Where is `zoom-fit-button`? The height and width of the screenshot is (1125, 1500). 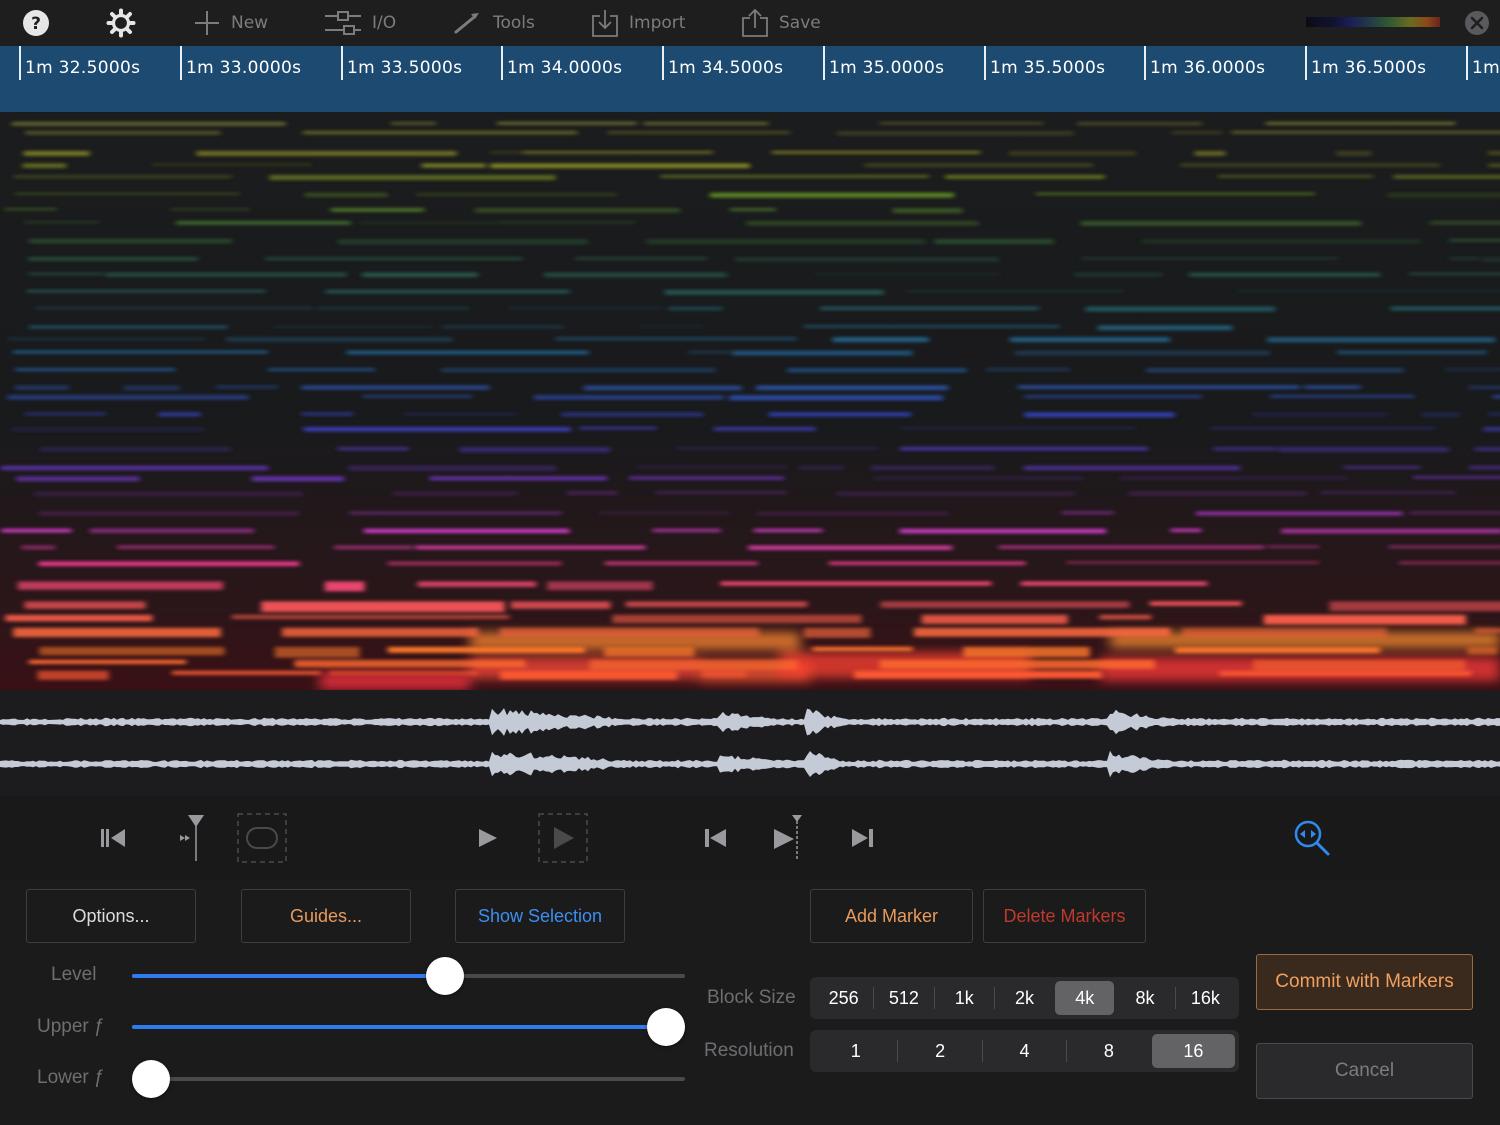
zoom-fit-button is located at coordinates (1312, 838).